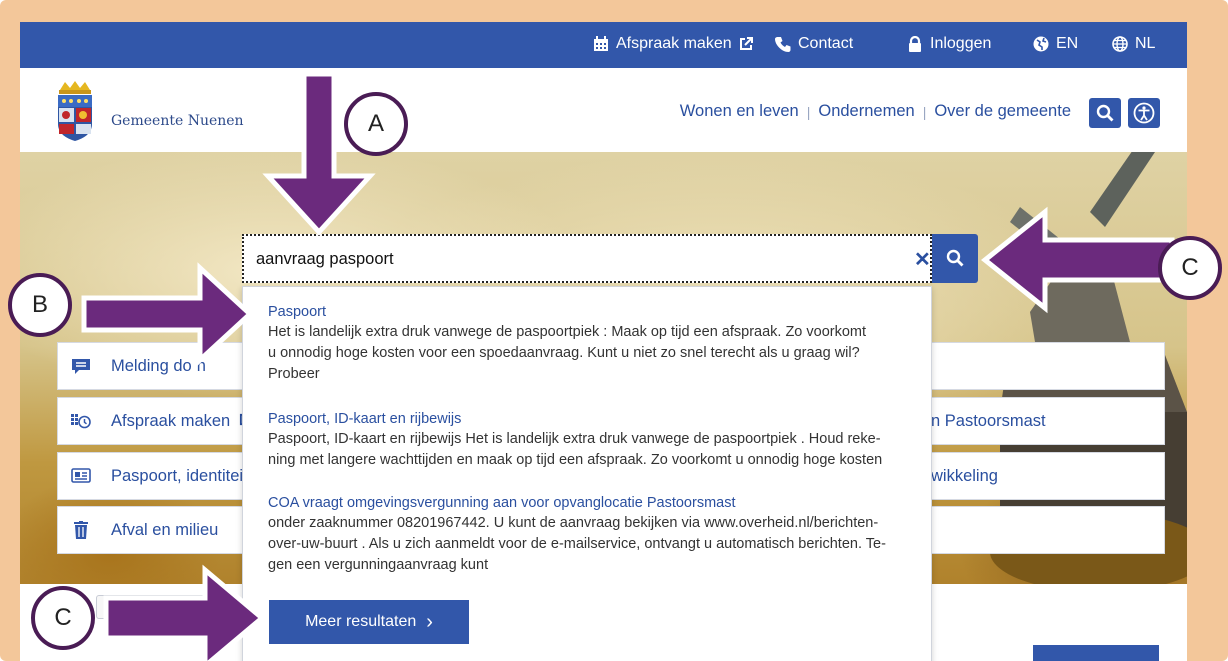 The image size is (1228, 661). I want to click on quicklink-pastoorsmast-link: n Pastoorsmast, so click(988, 421).